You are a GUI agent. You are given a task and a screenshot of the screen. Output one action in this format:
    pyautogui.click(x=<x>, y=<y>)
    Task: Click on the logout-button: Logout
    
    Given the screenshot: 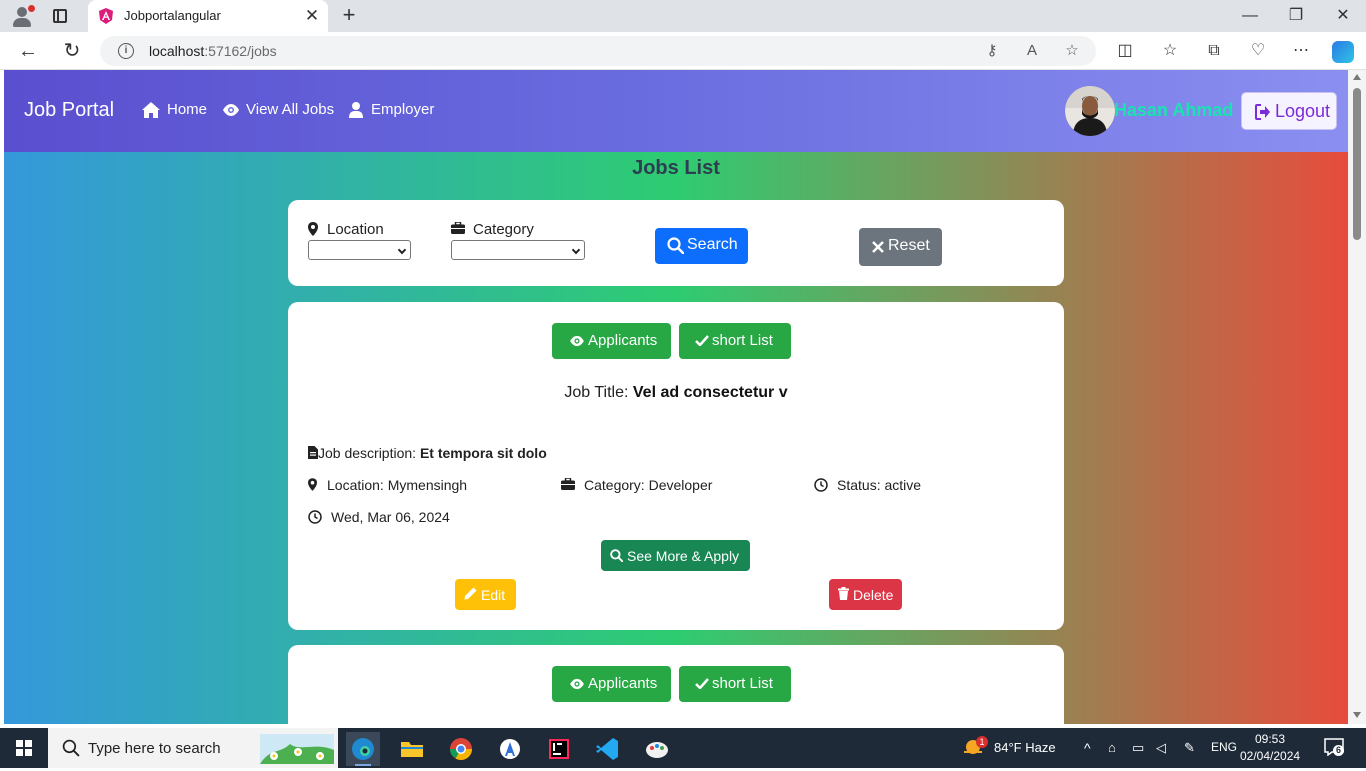 What is the action you would take?
    pyautogui.click(x=1289, y=111)
    